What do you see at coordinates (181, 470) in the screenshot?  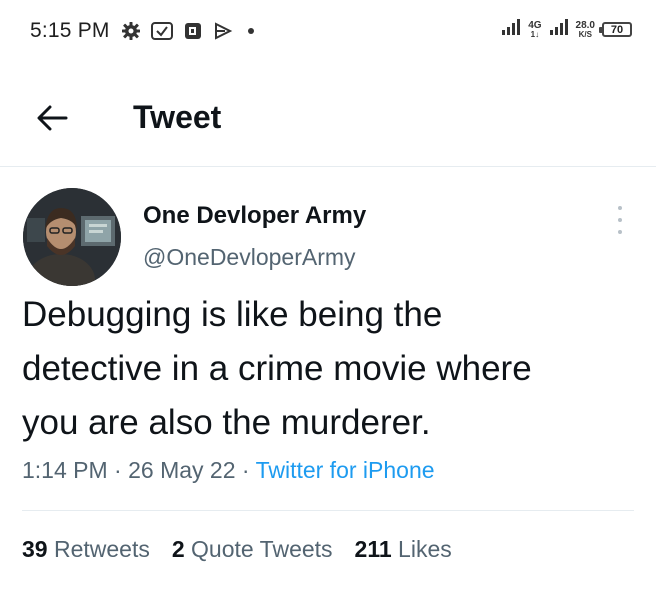 I see `tweet-date: 26 May 22` at bounding box center [181, 470].